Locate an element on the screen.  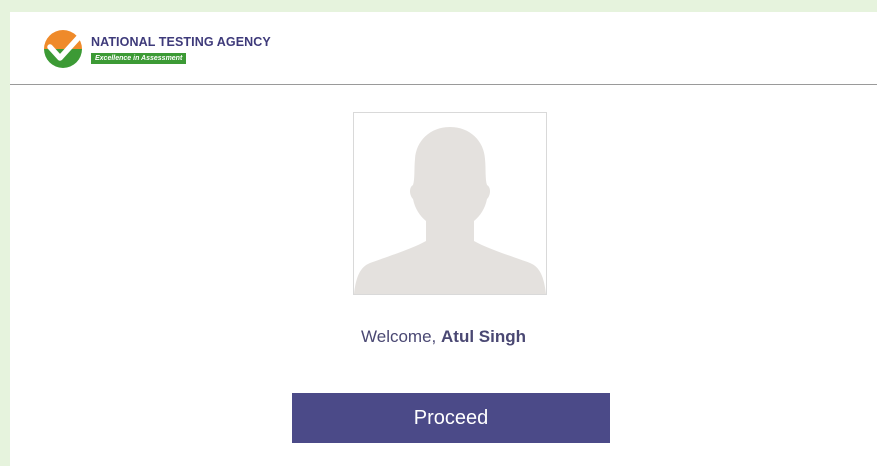
user-name: Atul Singh is located at coordinates (483, 336).